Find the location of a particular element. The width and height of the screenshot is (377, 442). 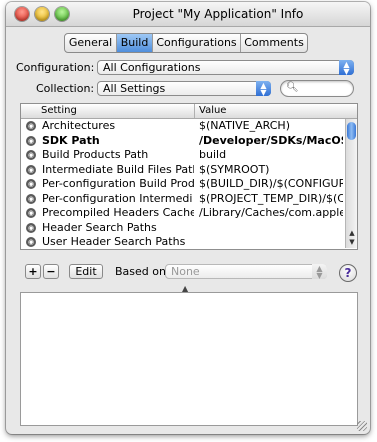

column-divider is located at coordinates (194, 111).